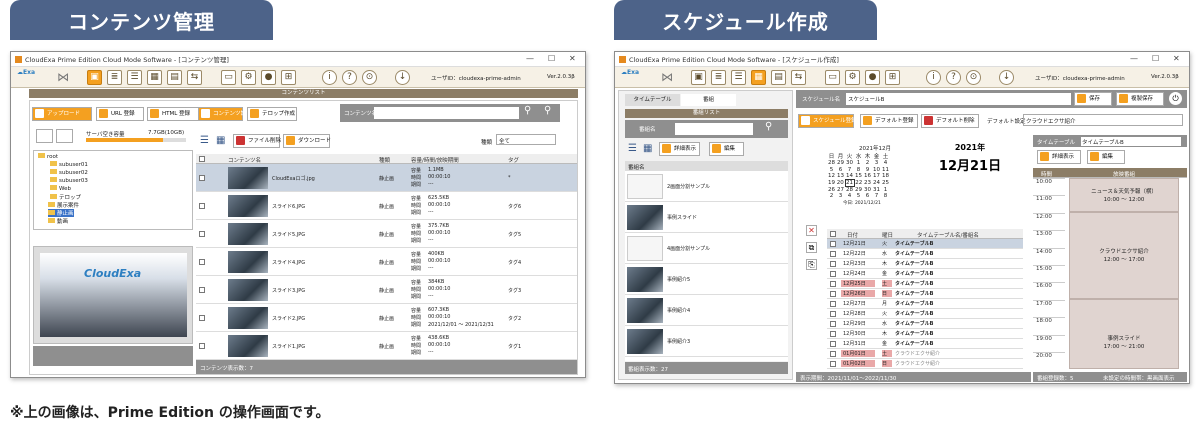 Image resolution: width=1200 pixels, height=426 pixels. I want to click on calendar-day: 17, so click(876, 176).